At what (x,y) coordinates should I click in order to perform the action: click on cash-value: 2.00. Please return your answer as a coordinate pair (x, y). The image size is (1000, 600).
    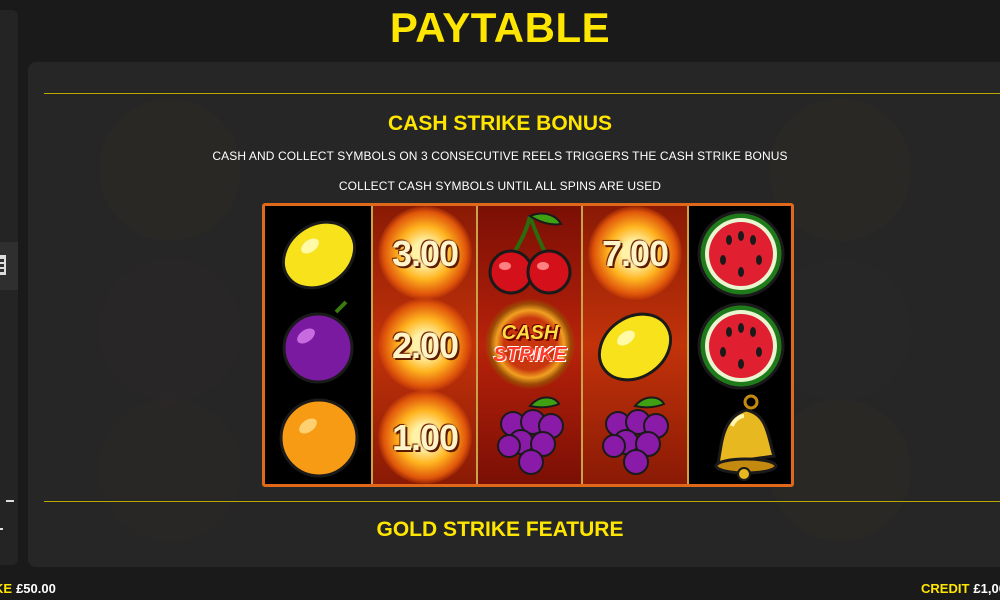
    Looking at the image, I should click on (425, 345).